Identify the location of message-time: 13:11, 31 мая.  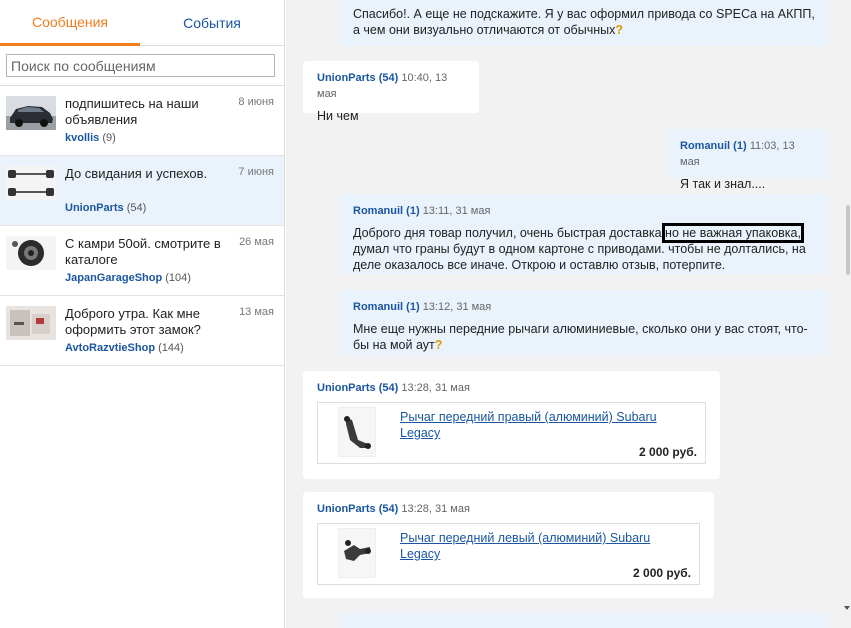
(456, 211).